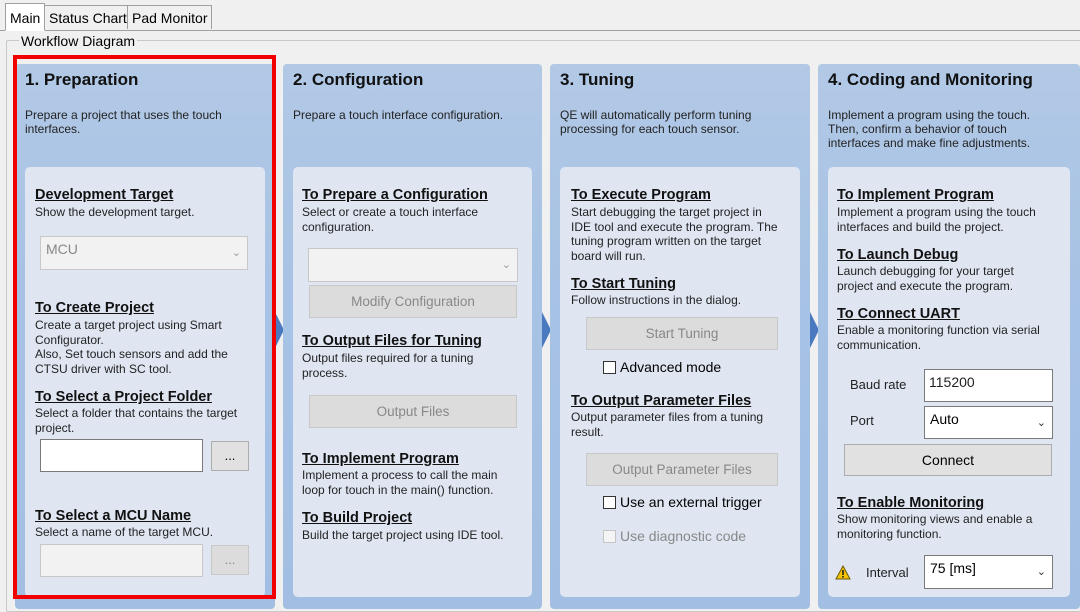 This screenshot has height=612, width=1080. I want to click on diagnostic-code-label: Use diagnostic code, so click(683, 536).